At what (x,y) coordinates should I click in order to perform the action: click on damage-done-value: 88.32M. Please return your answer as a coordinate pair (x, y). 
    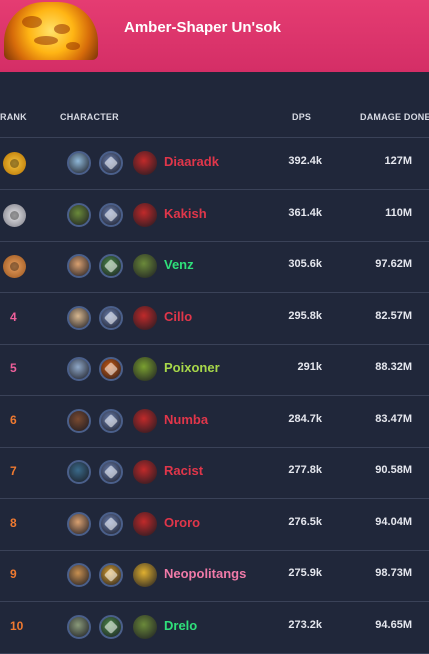
    Looking at the image, I should click on (393, 367).